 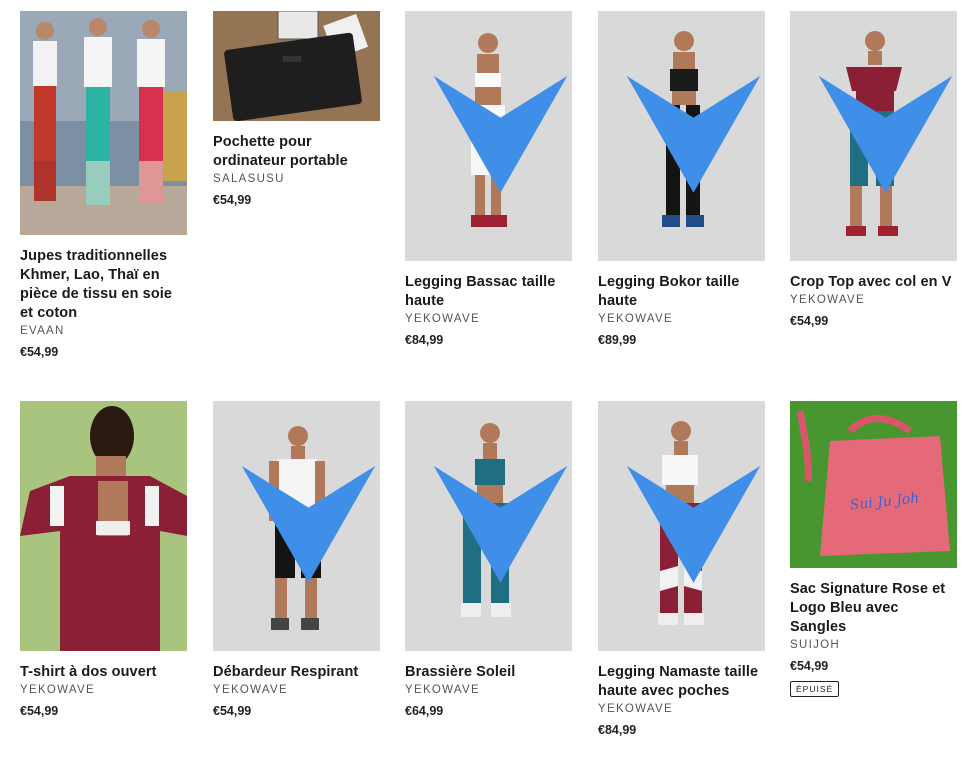 I want to click on product-price: €64,99, so click(x=424, y=711).